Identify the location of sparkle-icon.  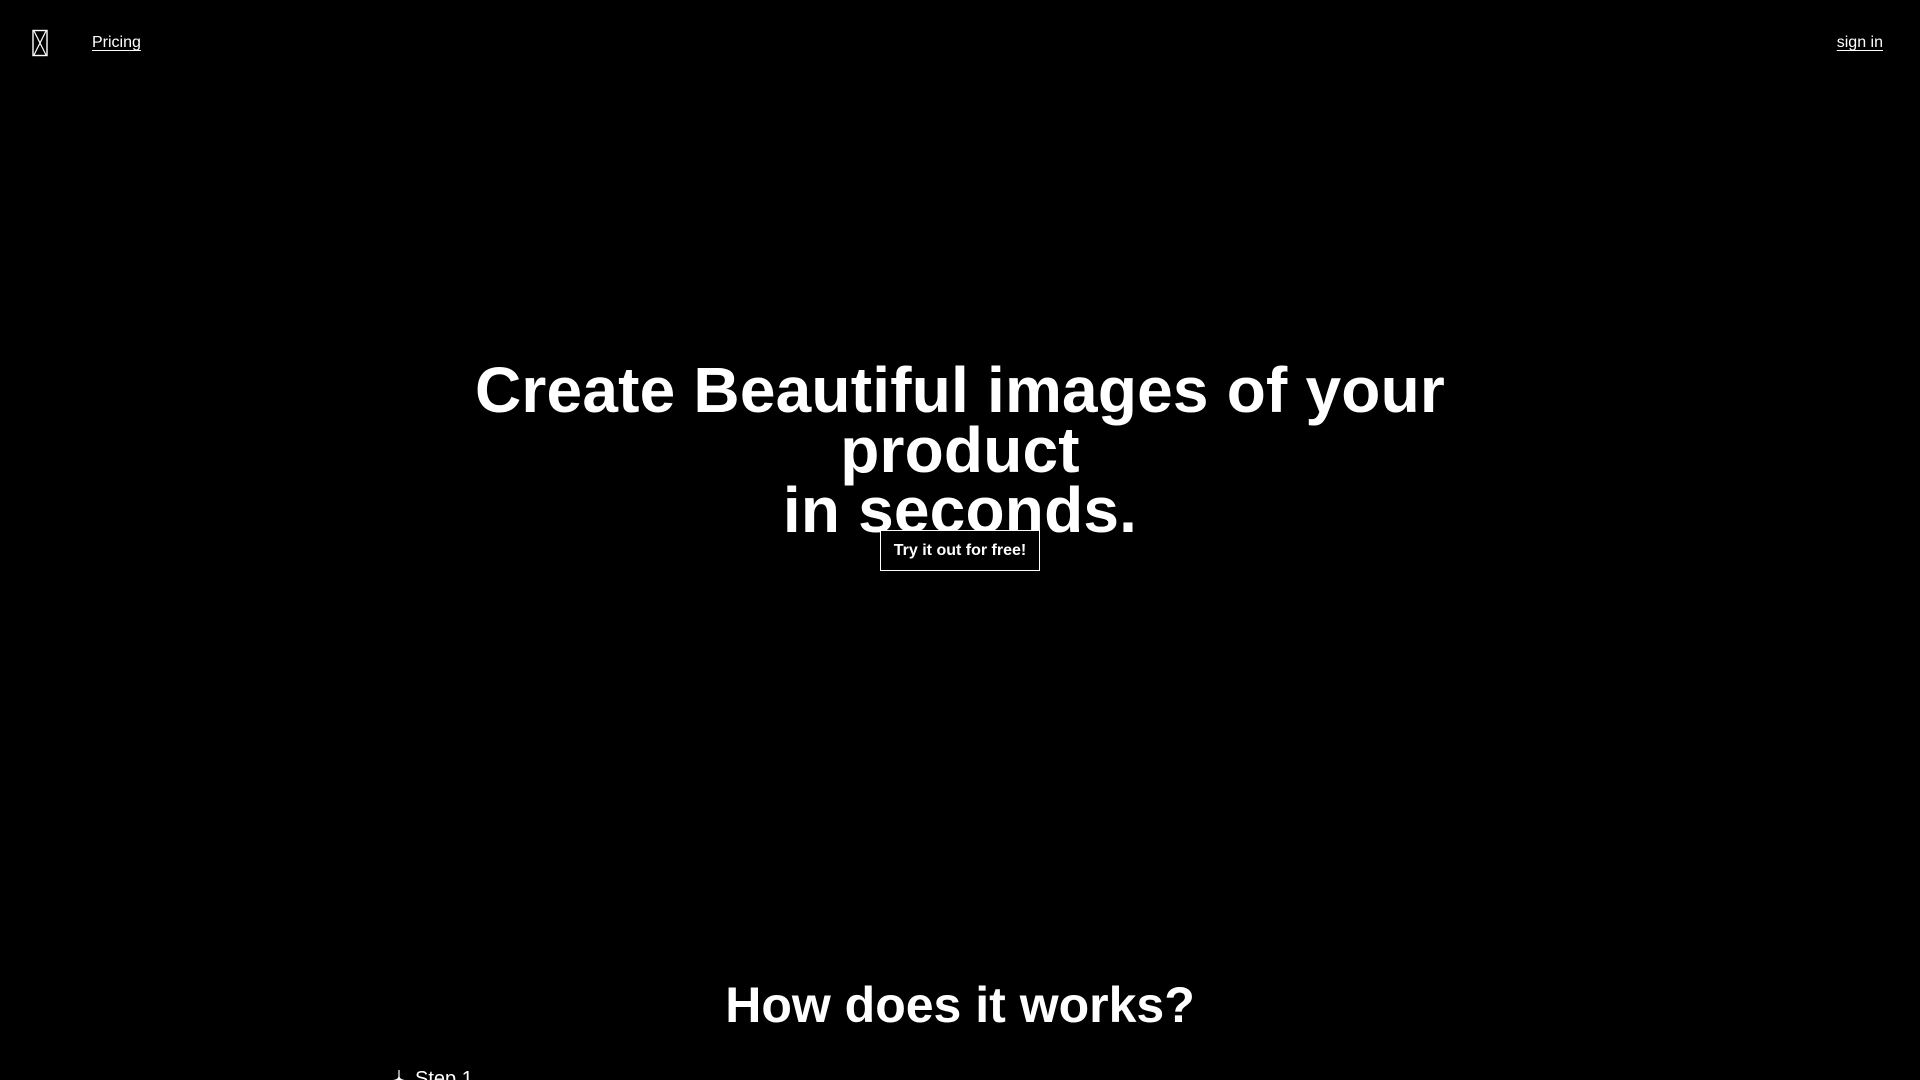
(399, 1074).